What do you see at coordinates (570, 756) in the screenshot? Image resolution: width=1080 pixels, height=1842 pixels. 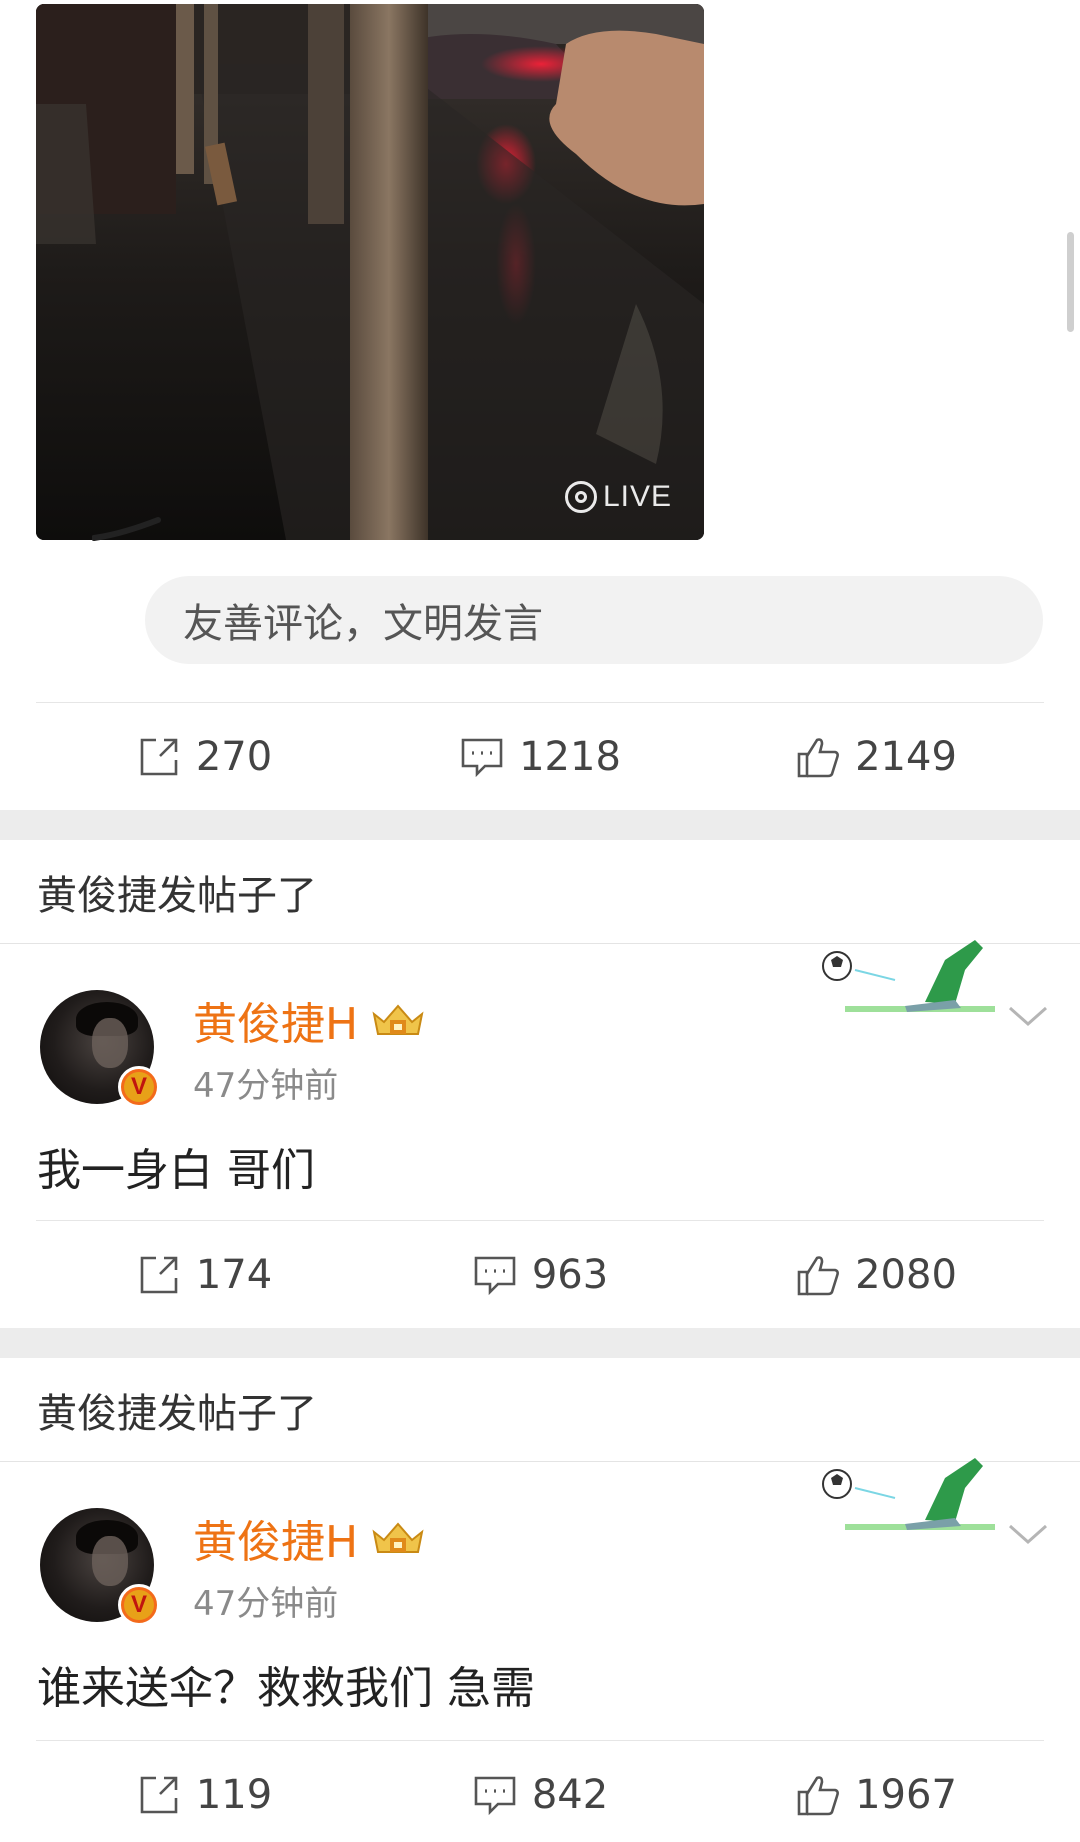 I see `comment-count: 1218` at bounding box center [570, 756].